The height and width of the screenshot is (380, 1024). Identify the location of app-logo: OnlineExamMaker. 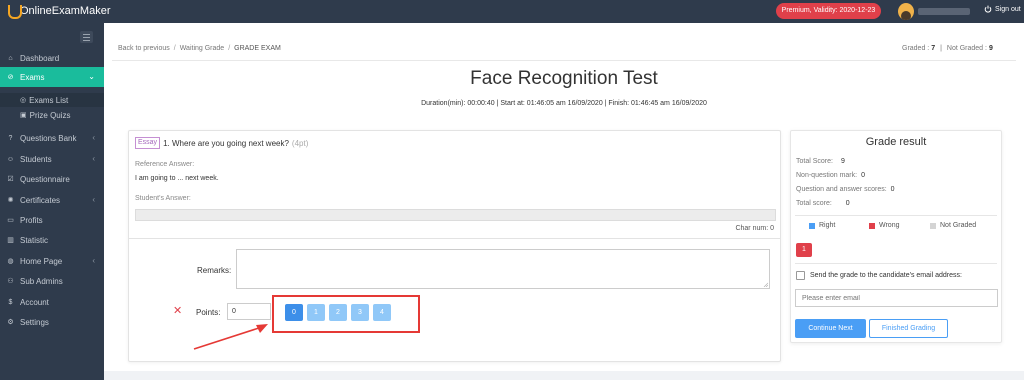
(59, 11).